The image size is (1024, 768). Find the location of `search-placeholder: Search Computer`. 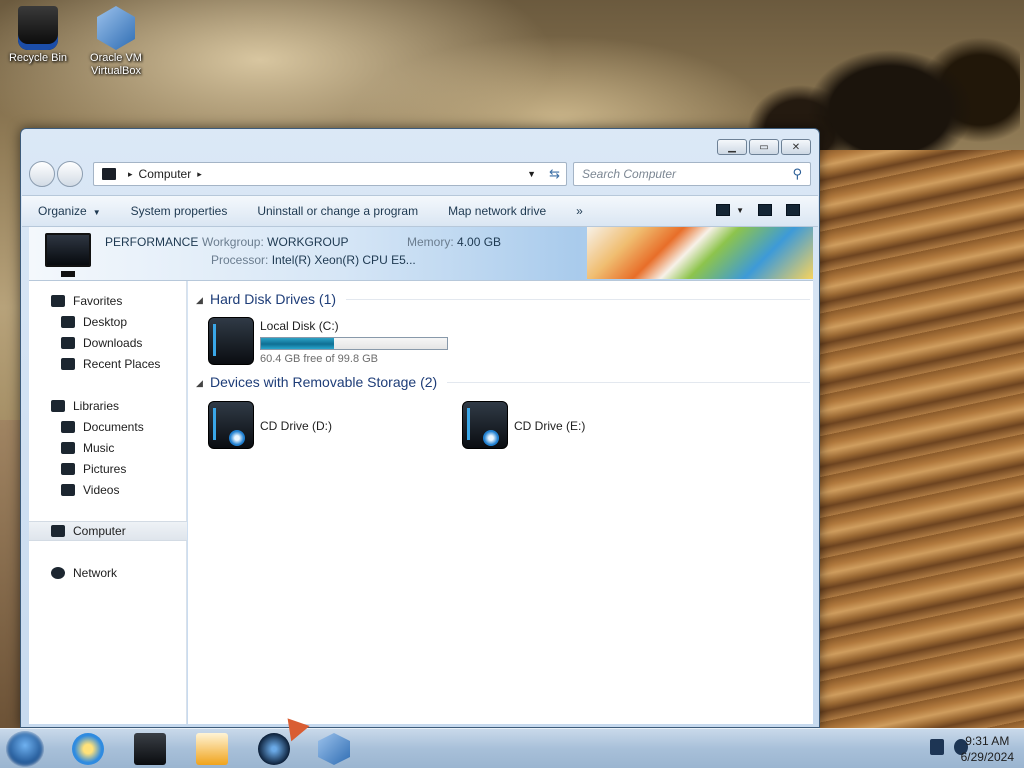

search-placeholder: Search Computer is located at coordinates (629, 174).